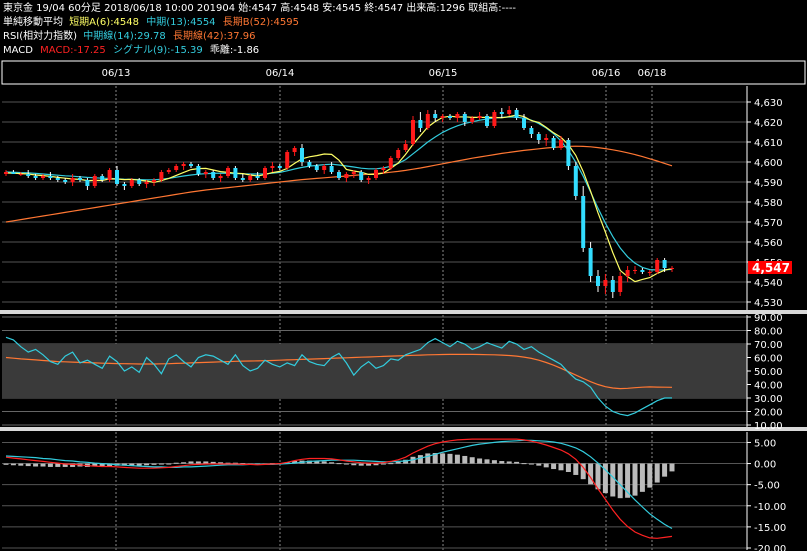 The height and width of the screenshot is (551, 807). Describe the element at coordinates (768, 303) in the screenshot. I see `price-tick-label: 4,530` at that location.